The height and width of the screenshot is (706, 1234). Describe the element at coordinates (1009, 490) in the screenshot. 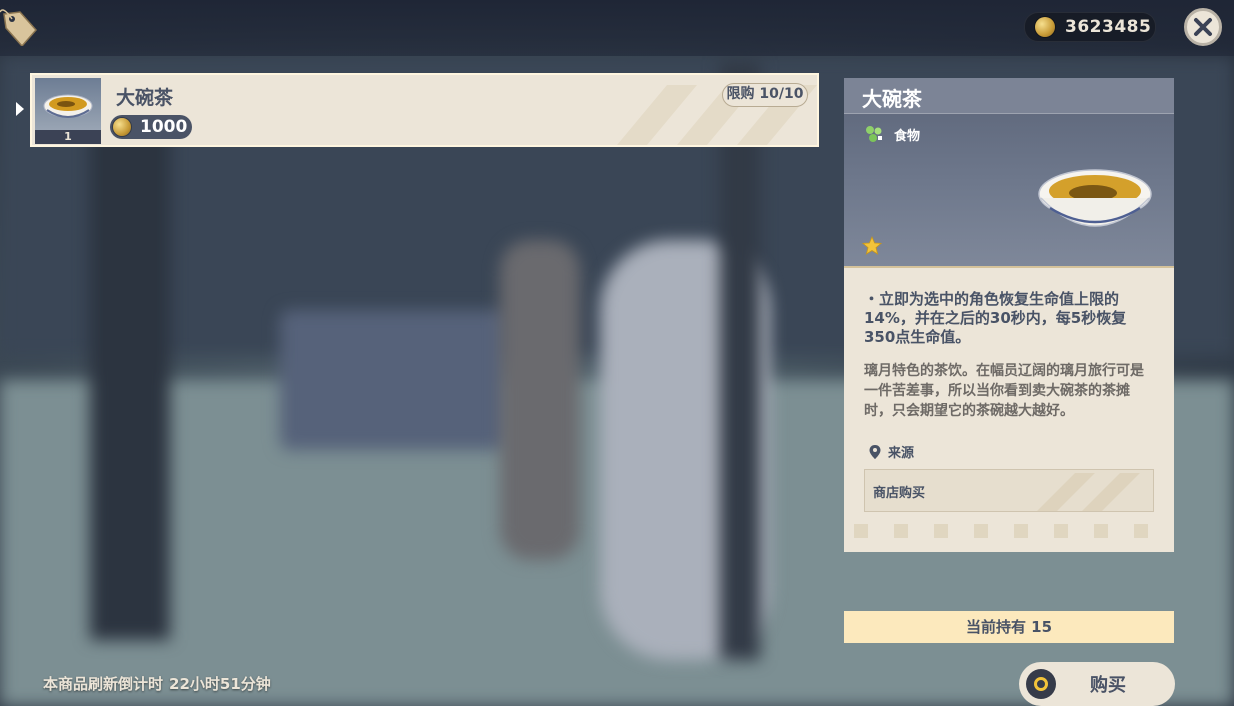

I see `source-entry-box: 商店购买` at that location.